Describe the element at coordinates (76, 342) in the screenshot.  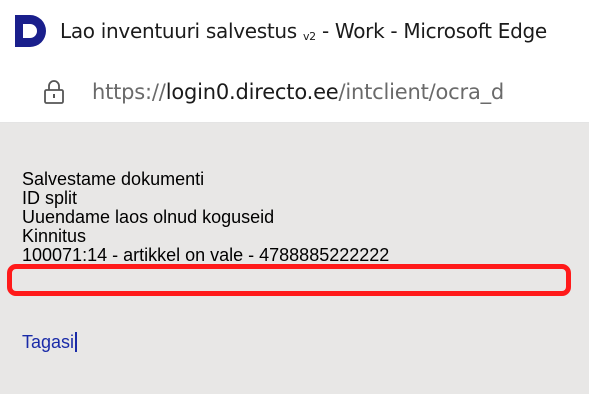
I see `text-cursor` at that location.